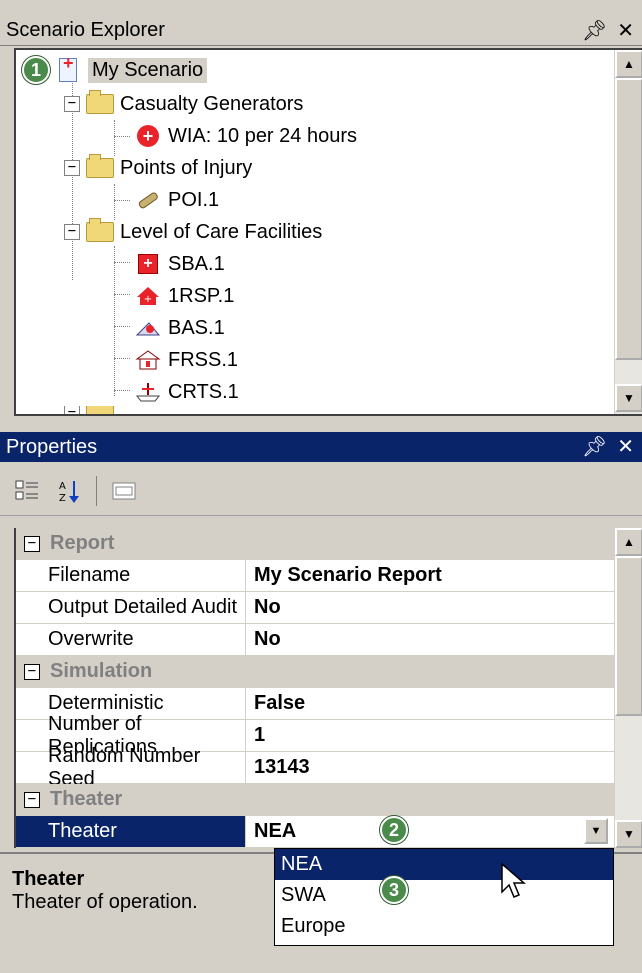 This screenshot has height=973, width=642. I want to click on property-name: Output Detailed Audit, so click(131, 607).